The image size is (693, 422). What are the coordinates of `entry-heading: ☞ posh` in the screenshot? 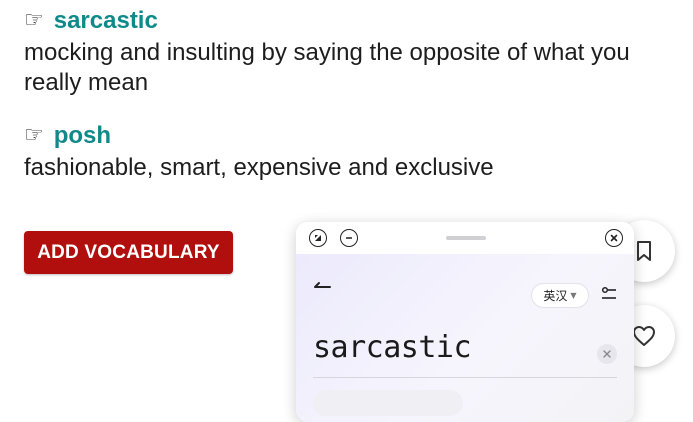 It's located at (346, 136).